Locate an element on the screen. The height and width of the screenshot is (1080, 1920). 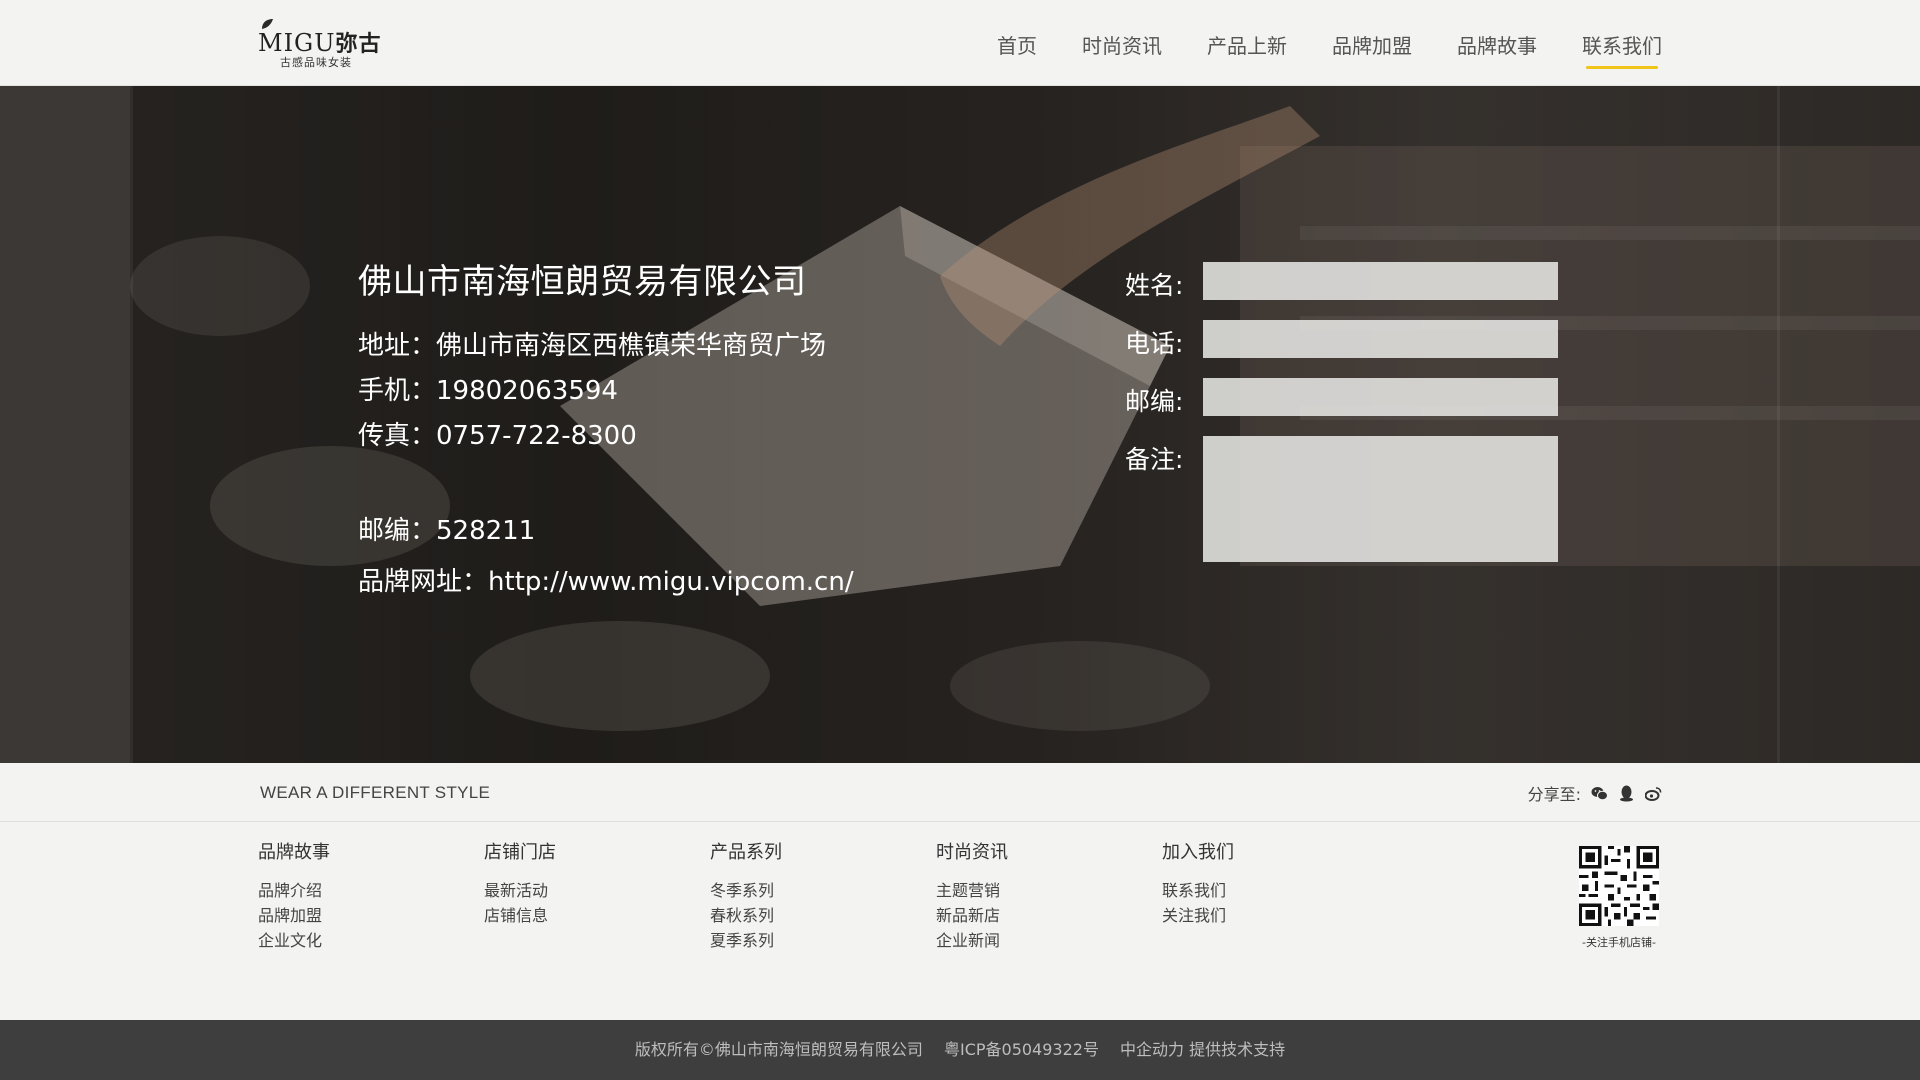
zip-label: 邮编： is located at coordinates (397, 531).